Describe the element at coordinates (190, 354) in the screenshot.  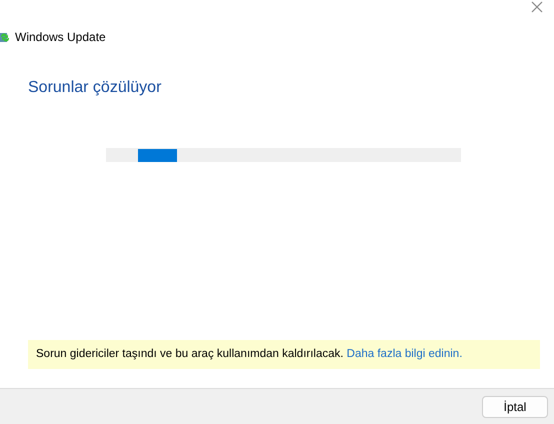
I see `notice-text: Sorun gidericiler taşındı ve bu araç kullanımdan kaldırılacak.` at that location.